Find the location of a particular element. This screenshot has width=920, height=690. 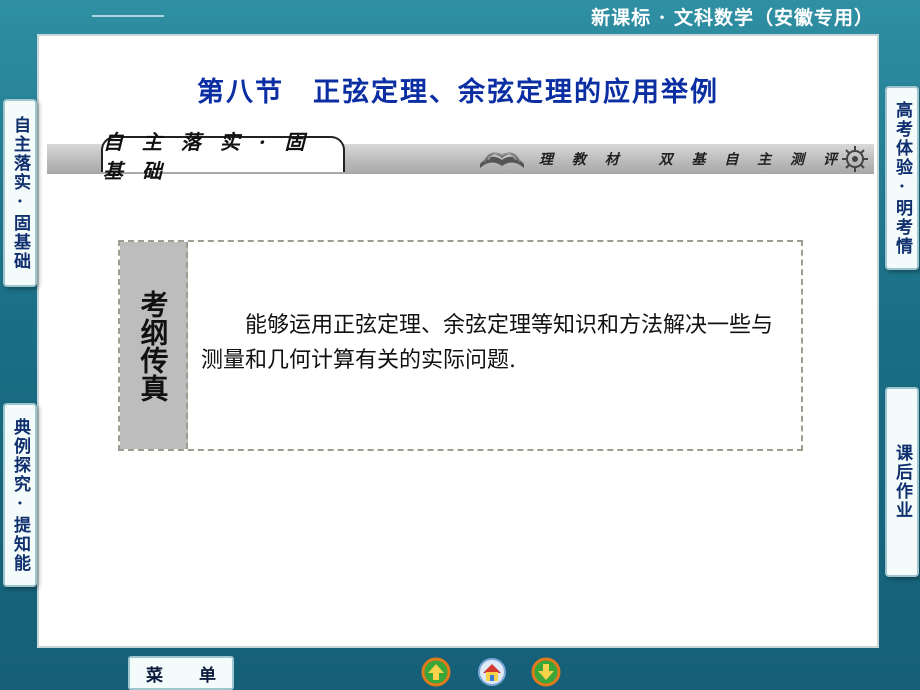

course-title: 新课标 · 文科数学（安徽专用） is located at coordinates (732, 18).